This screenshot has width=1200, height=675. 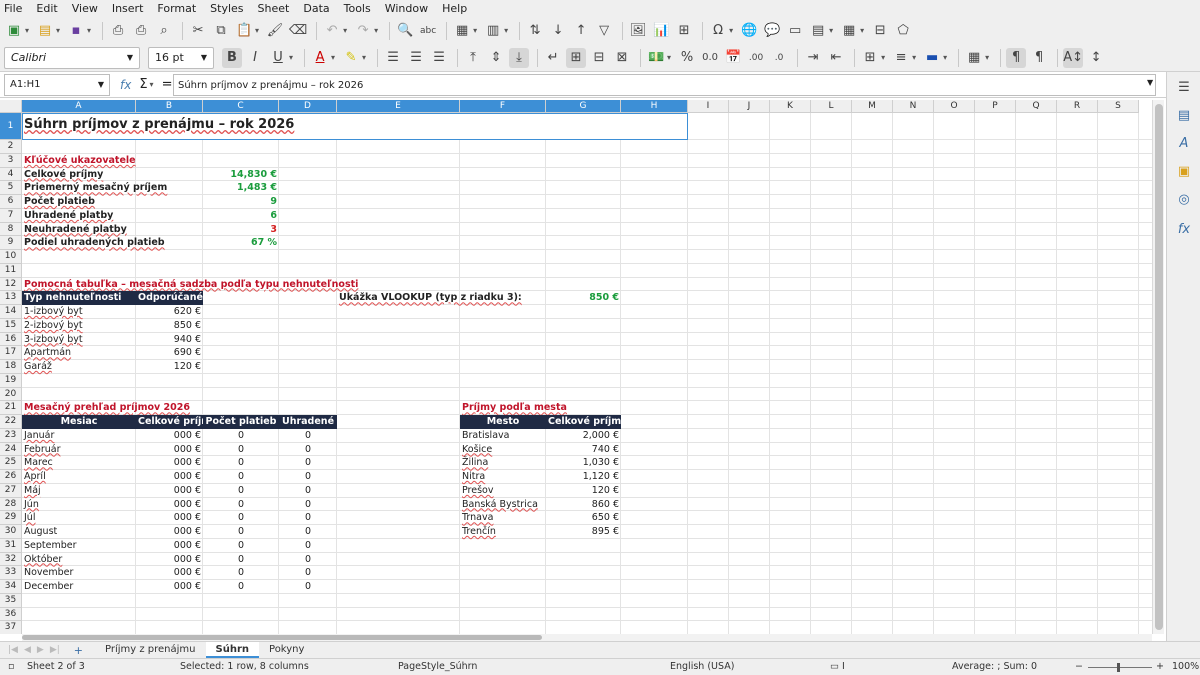 What do you see at coordinates (535, 31) in the screenshot?
I see `sort-icon: ⇅` at bounding box center [535, 31].